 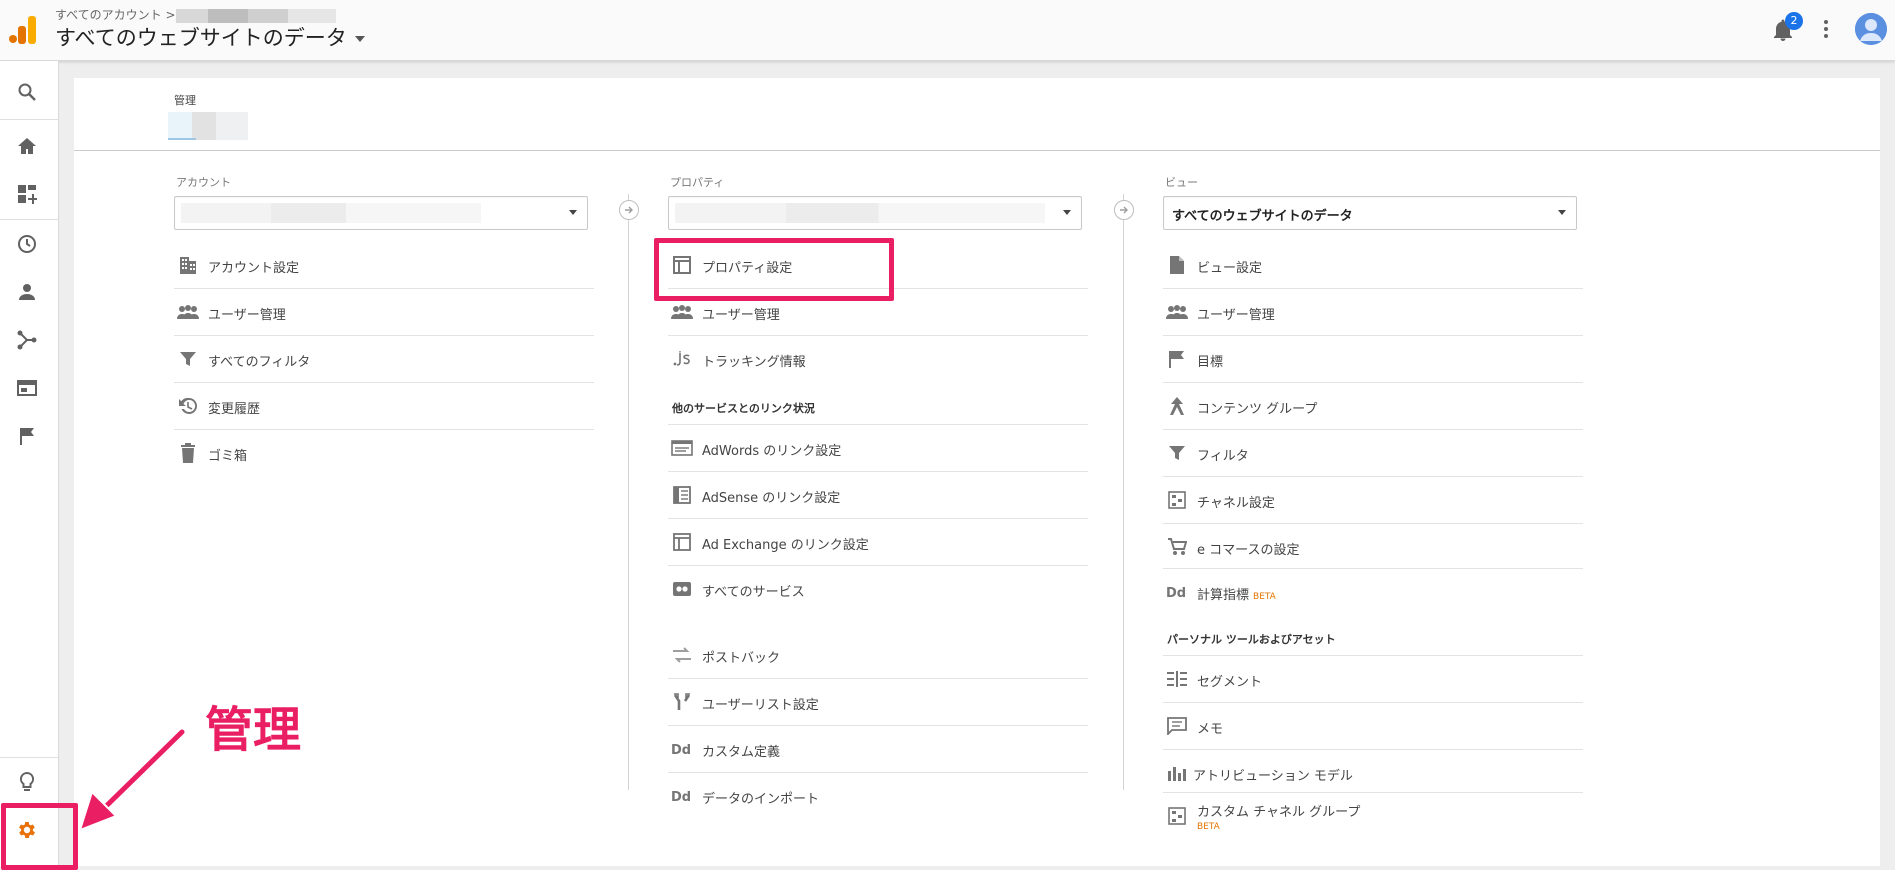 I want to click on acquisition-icon, so click(x=27, y=340).